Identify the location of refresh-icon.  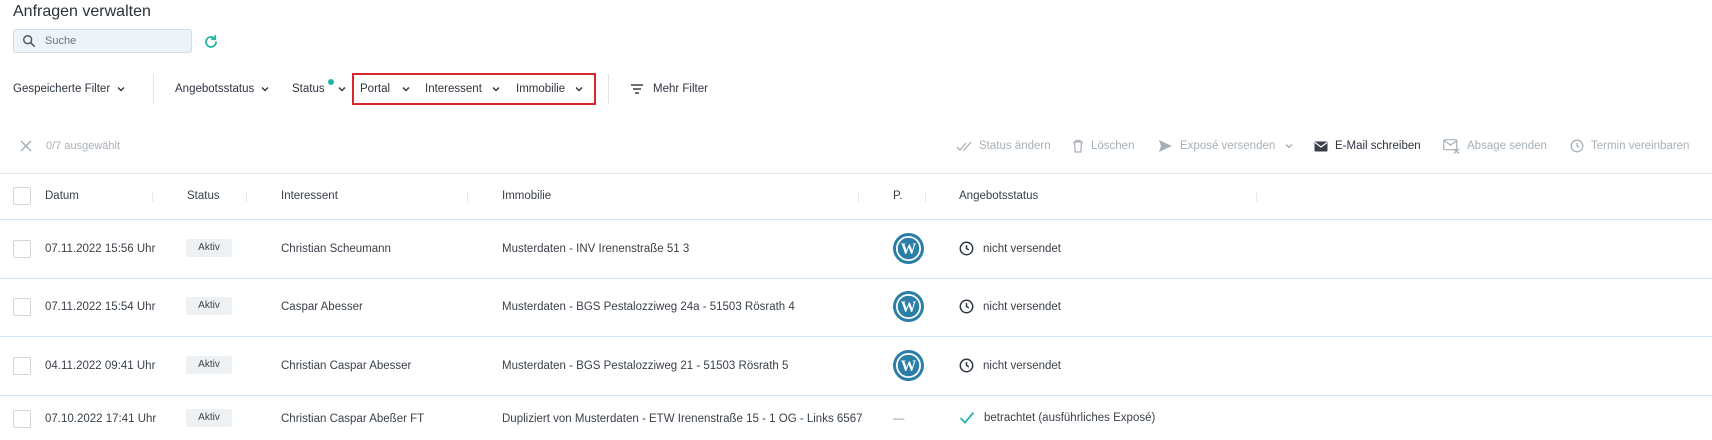
(211, 42).